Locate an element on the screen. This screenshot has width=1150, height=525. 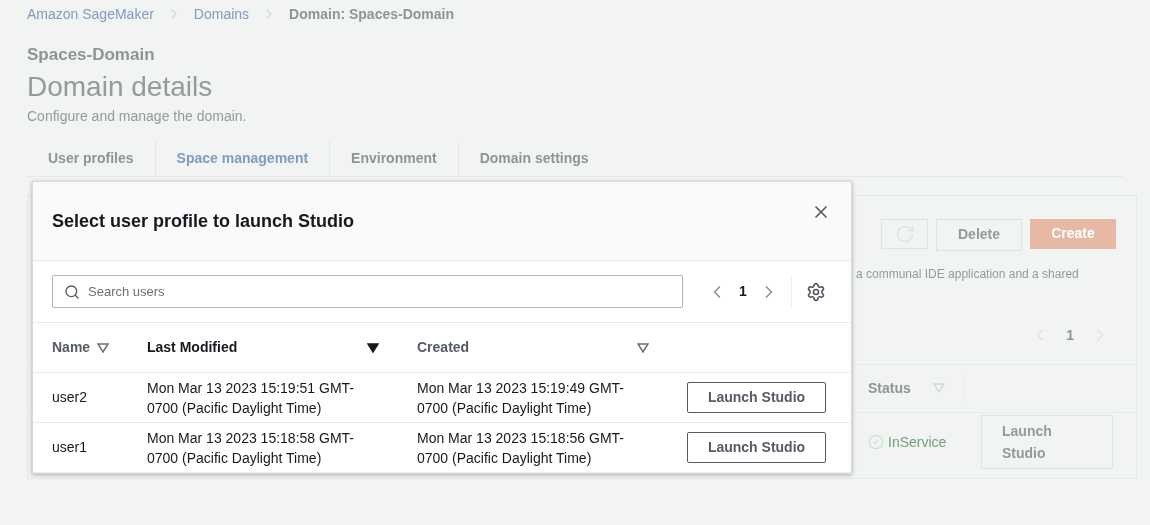
settings-icon is located at coordinates (815, 291).